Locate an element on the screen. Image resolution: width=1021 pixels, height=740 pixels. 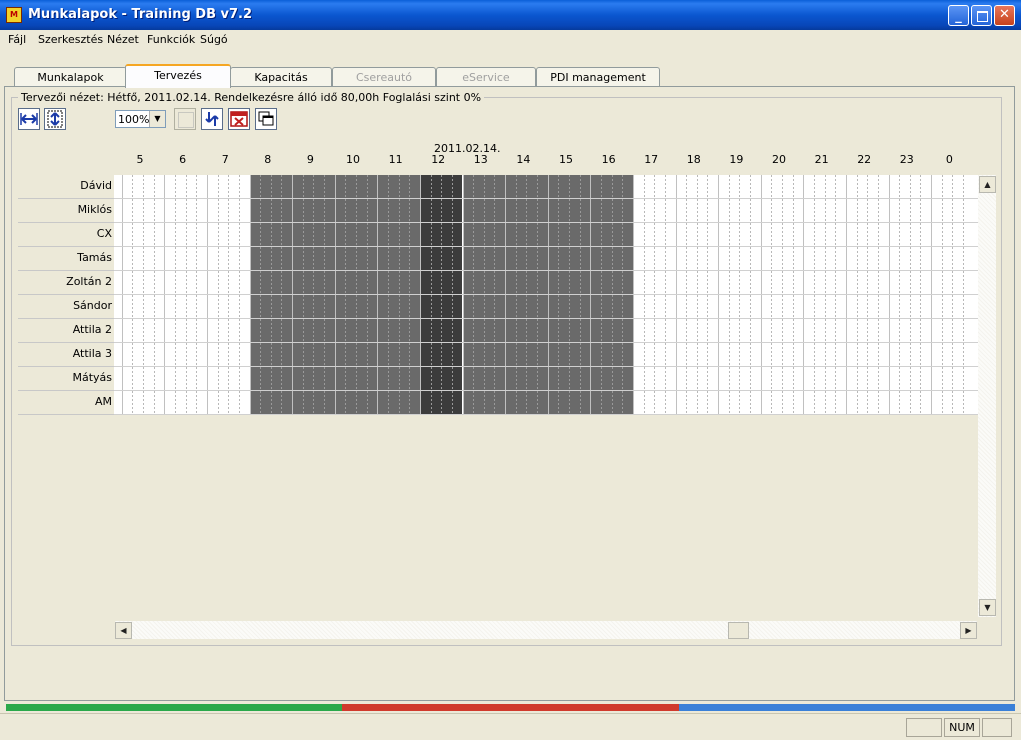
resource-name: Dávid is located at coordinates (66, 187).